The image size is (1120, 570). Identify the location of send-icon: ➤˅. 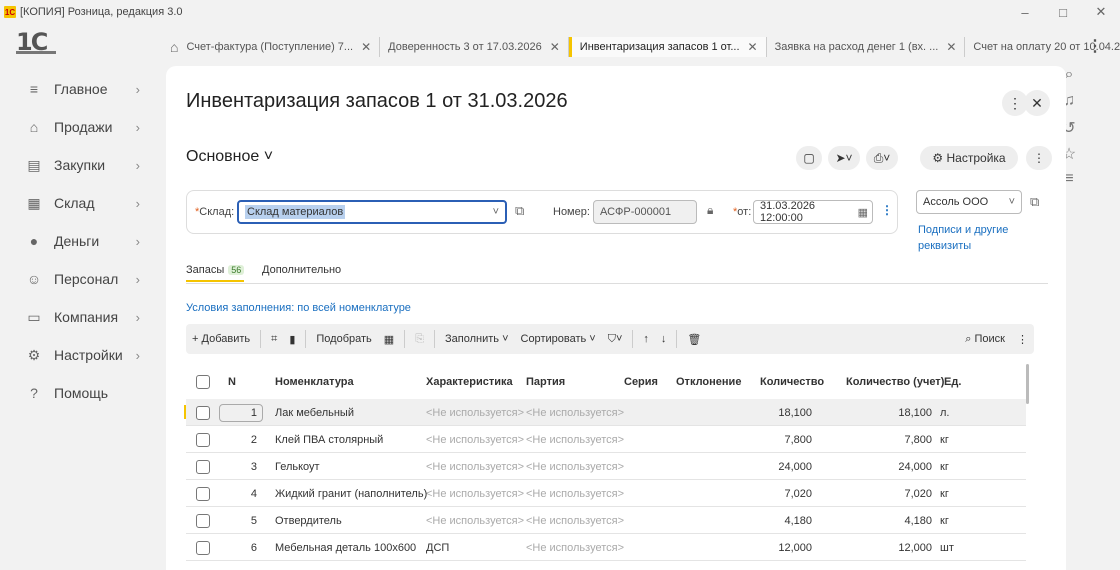
(844, 158).